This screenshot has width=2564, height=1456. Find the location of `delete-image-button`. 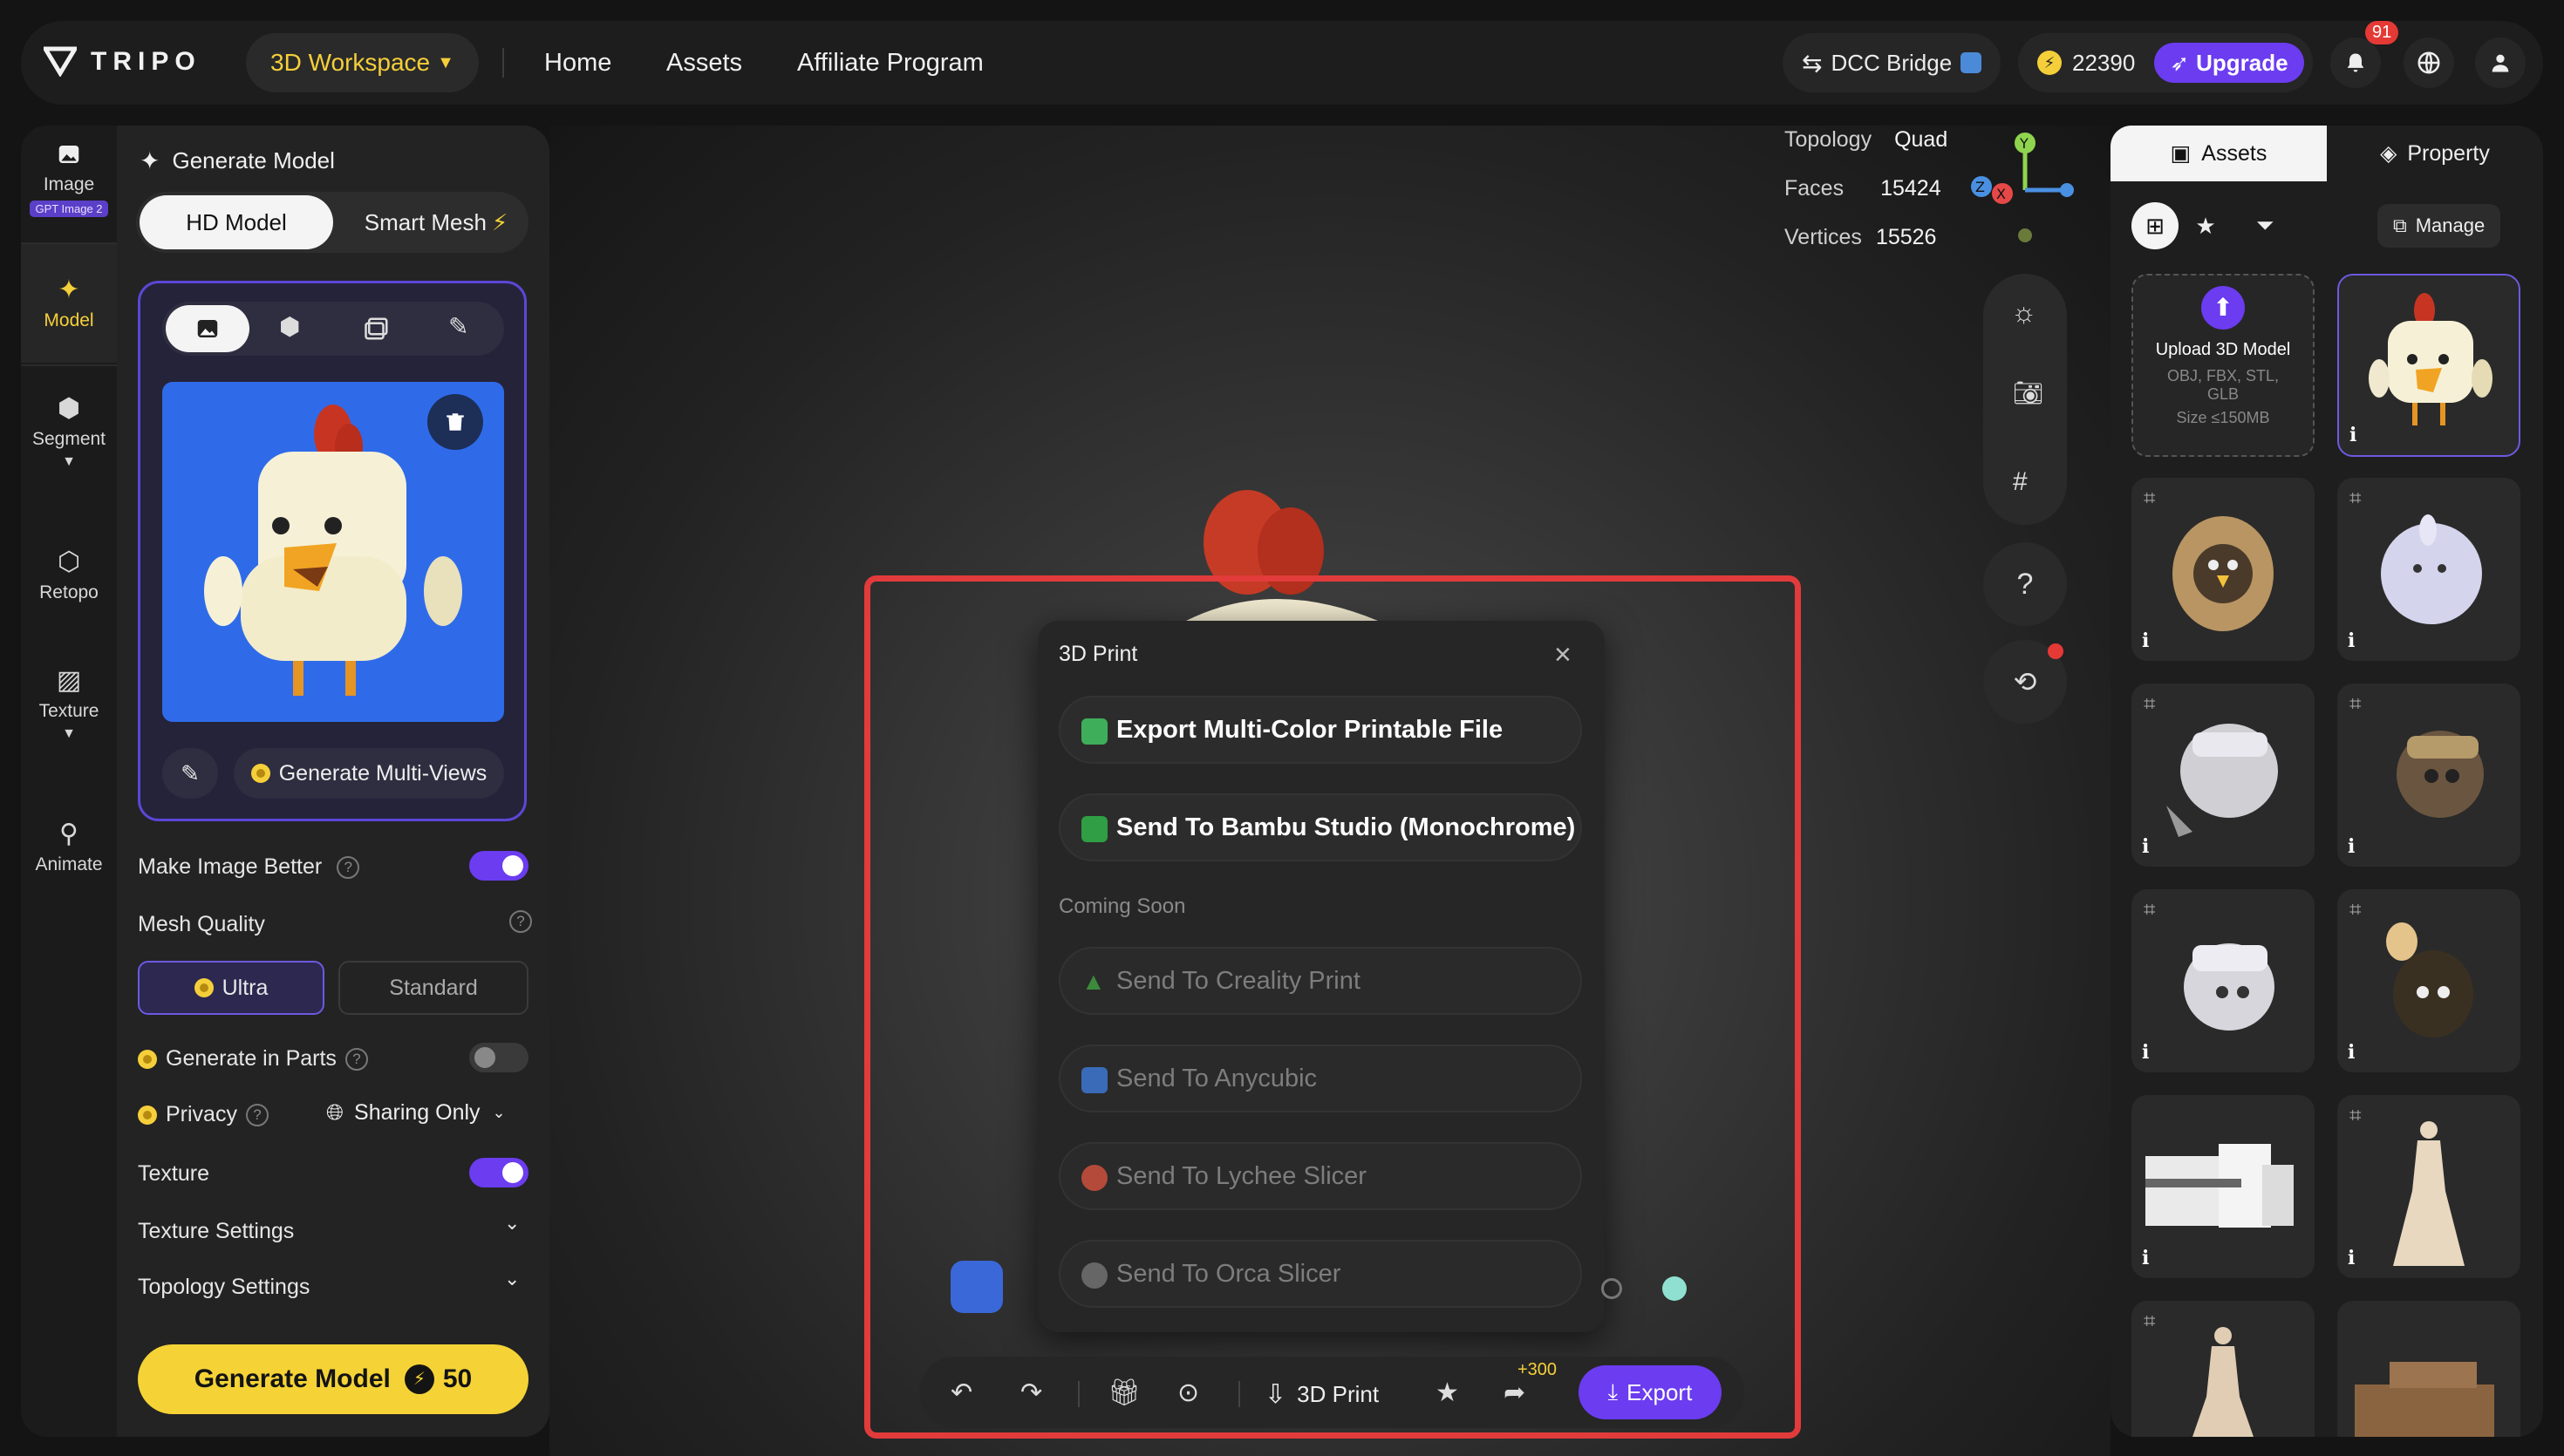

delete-image-button is located at coordinates (455, 422).